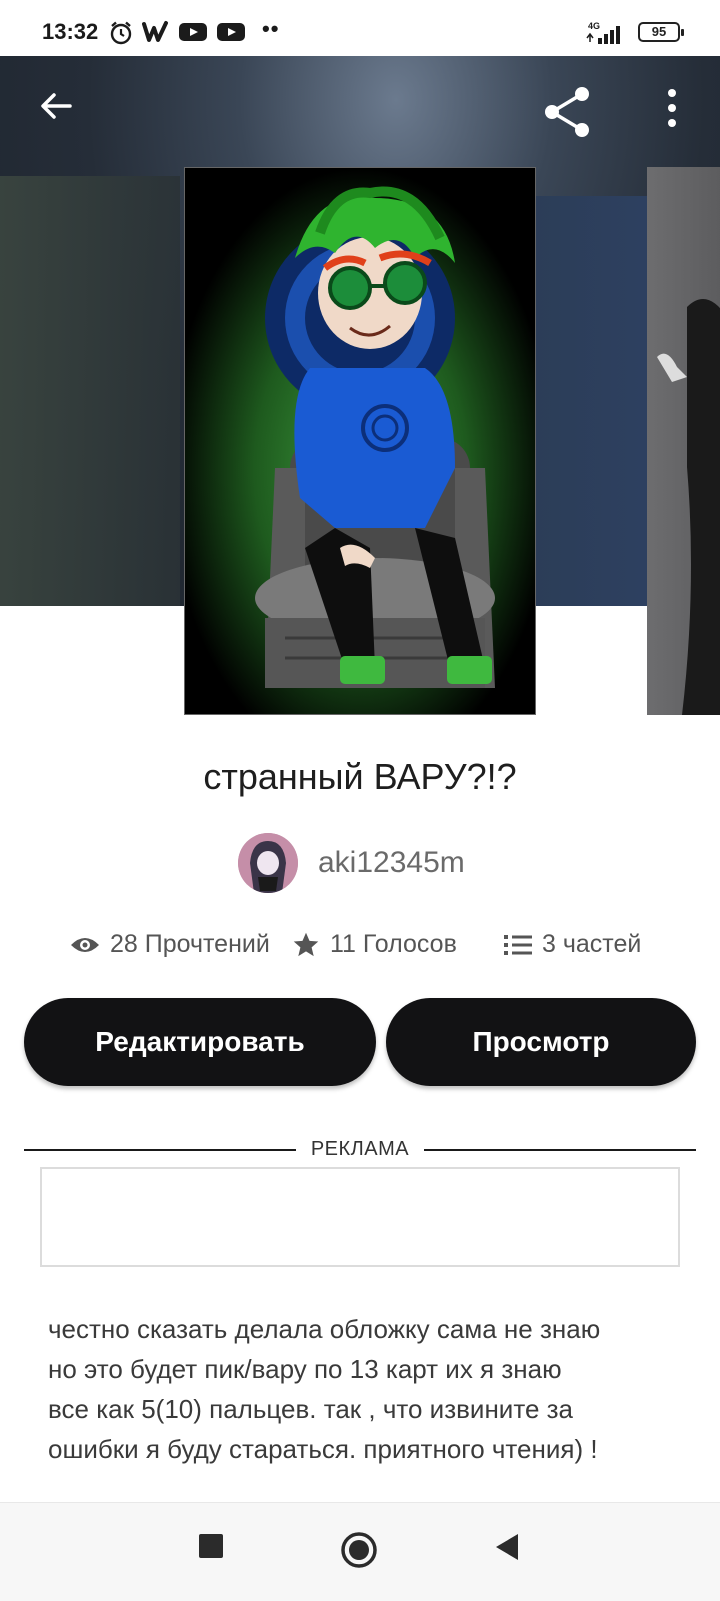 The height and width of the screenshot is (1601, 720). What do you see at coordinates (360, 776) in the screenshot?
I see `story-title: странный ВАРУ?!?` at bounding box center [360, 776].